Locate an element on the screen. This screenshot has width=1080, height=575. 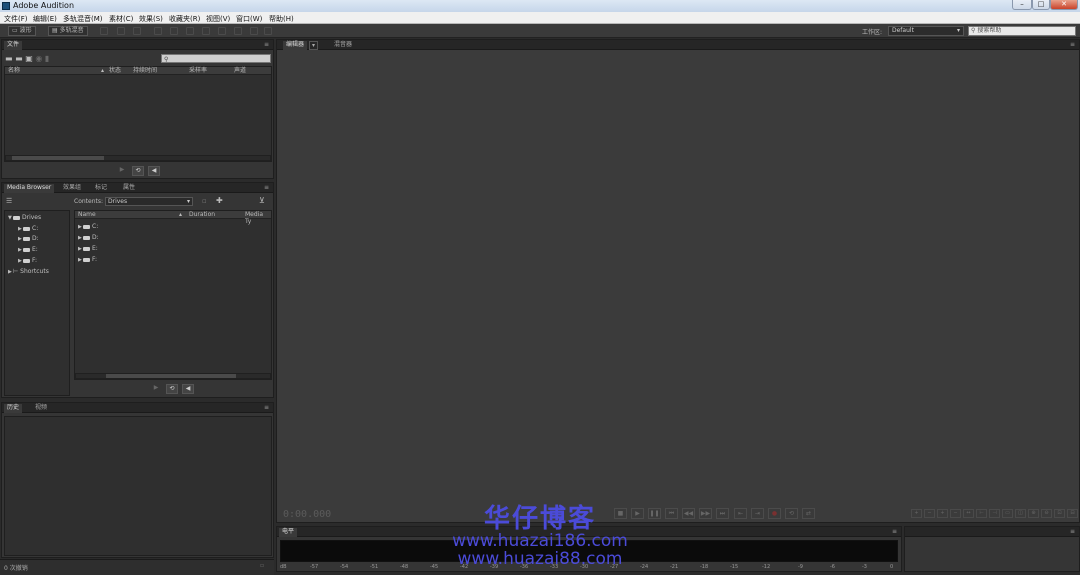
tree-item-drive: ▶ F: is located at coordinates (27, 260).